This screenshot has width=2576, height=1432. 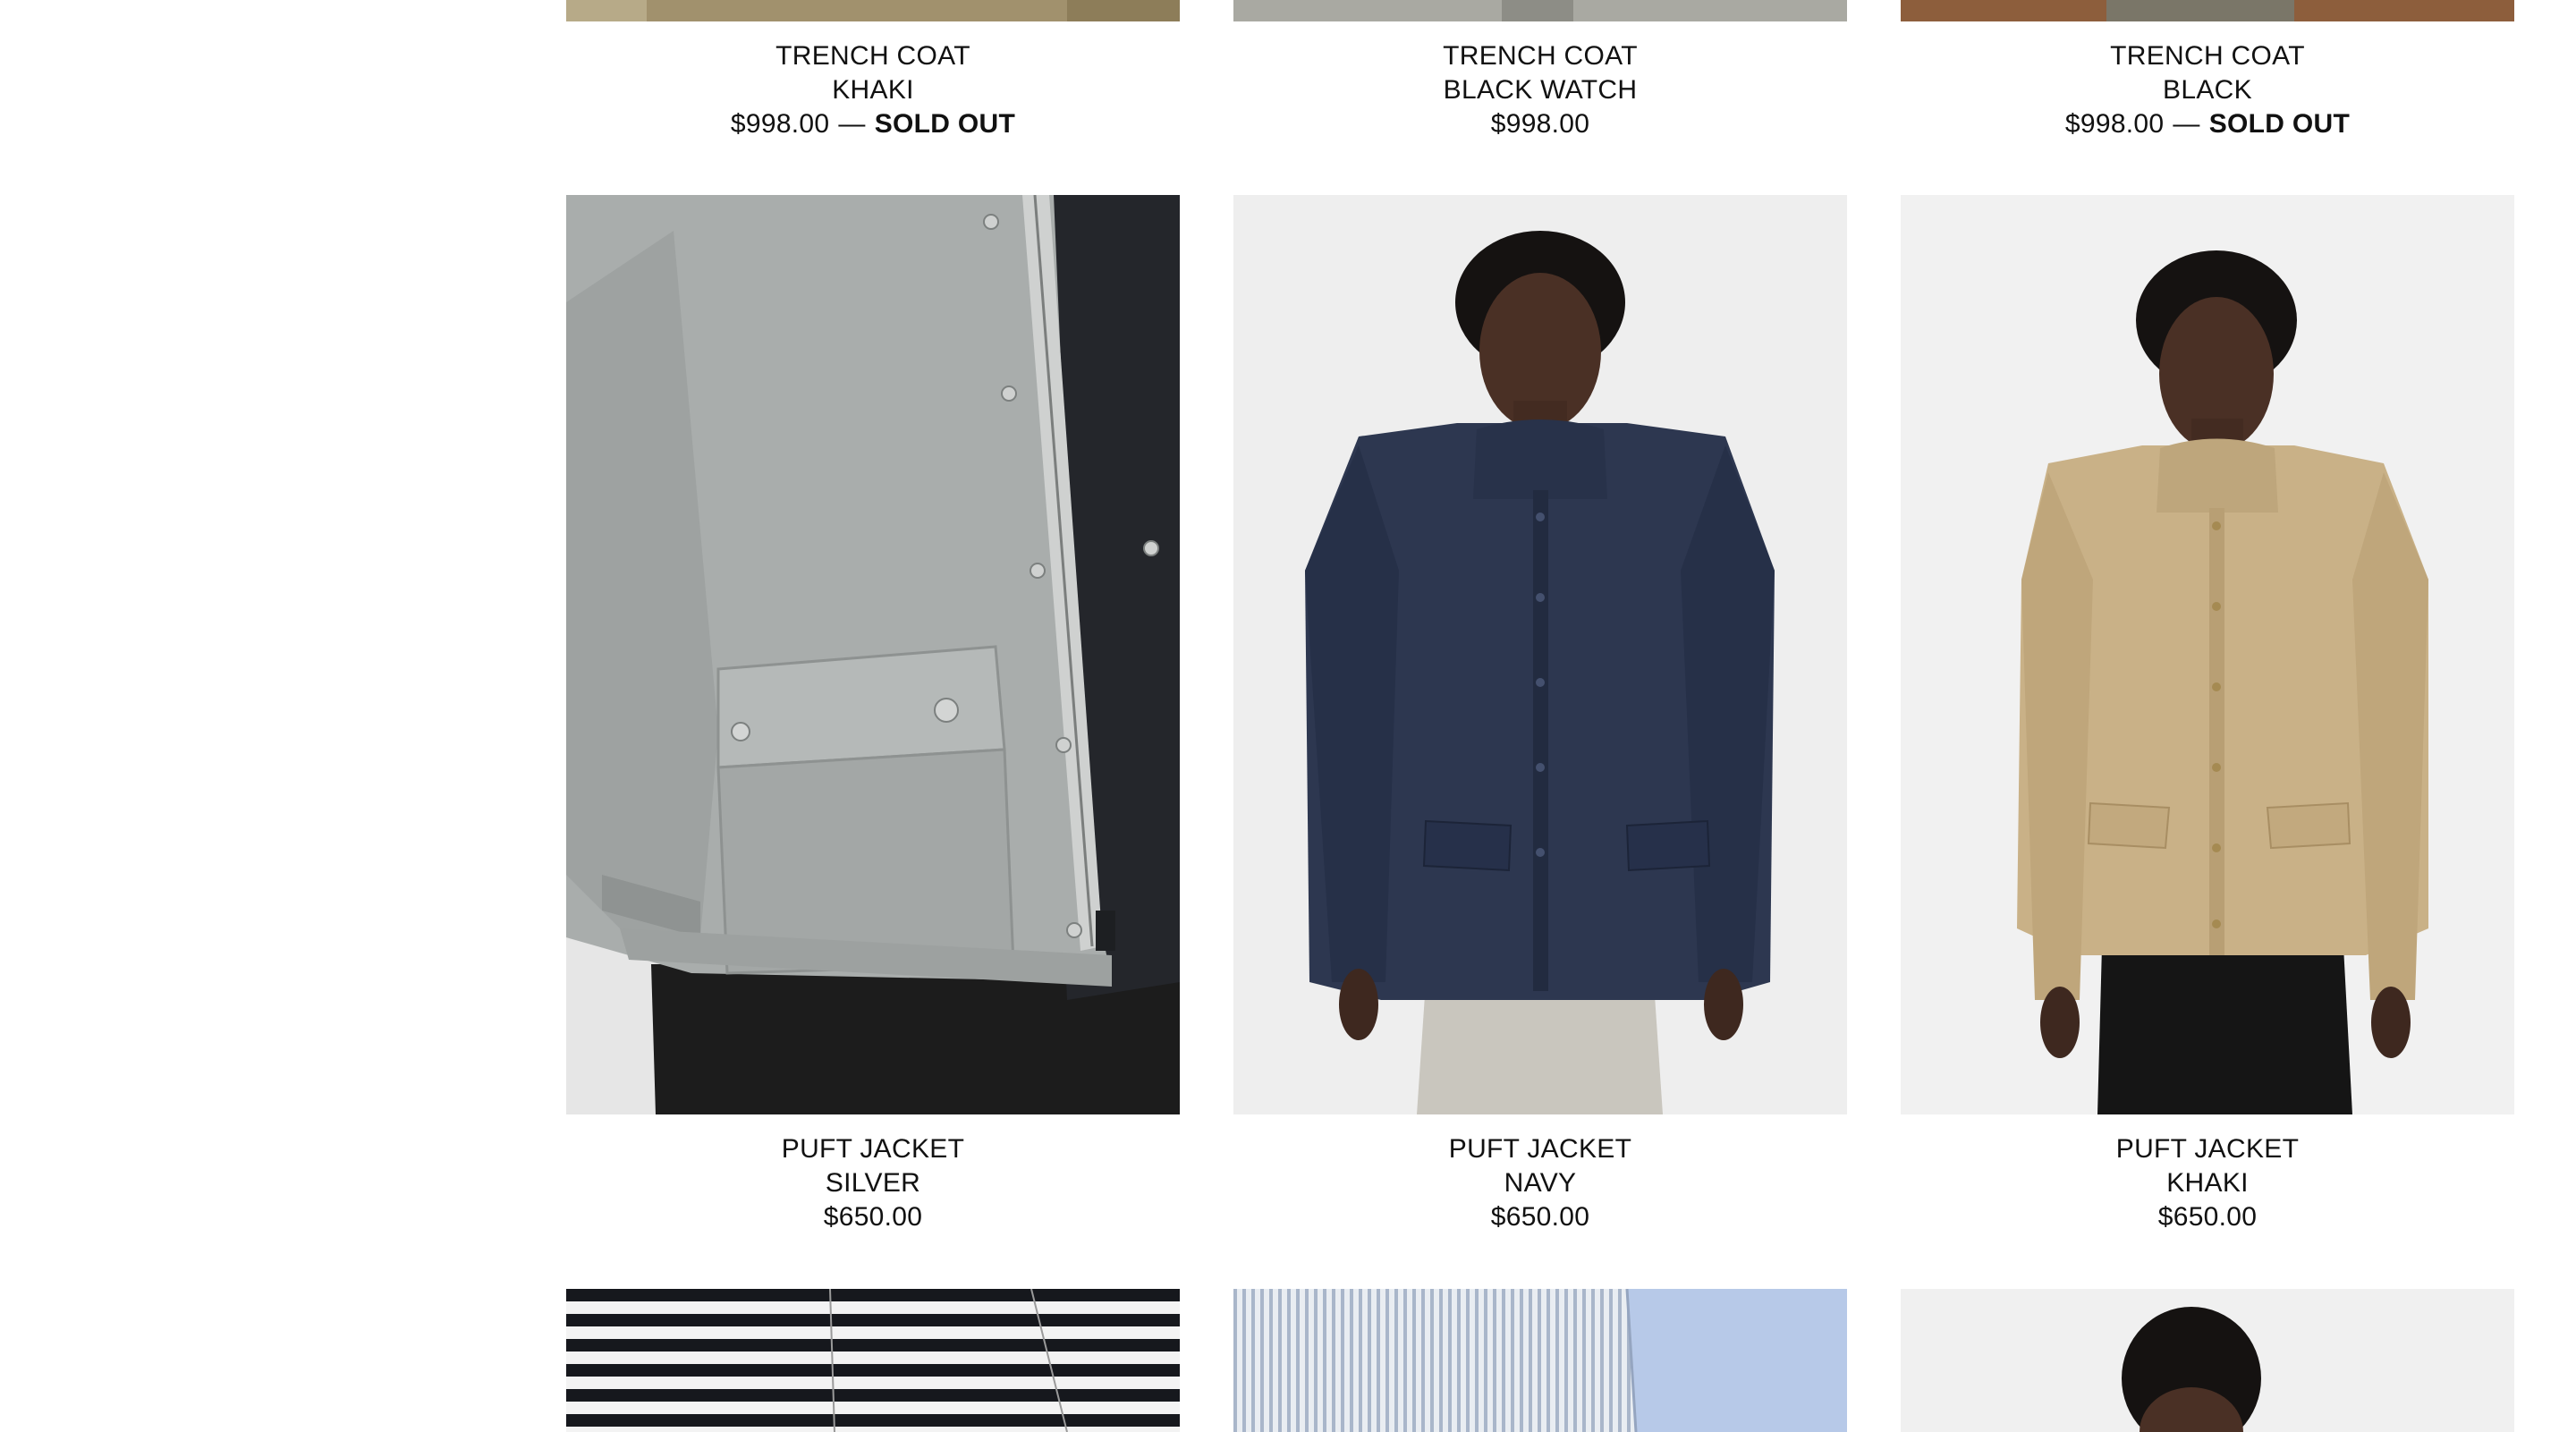 I want to click on product-color: NAVY, so click(x=1540, y=1183).